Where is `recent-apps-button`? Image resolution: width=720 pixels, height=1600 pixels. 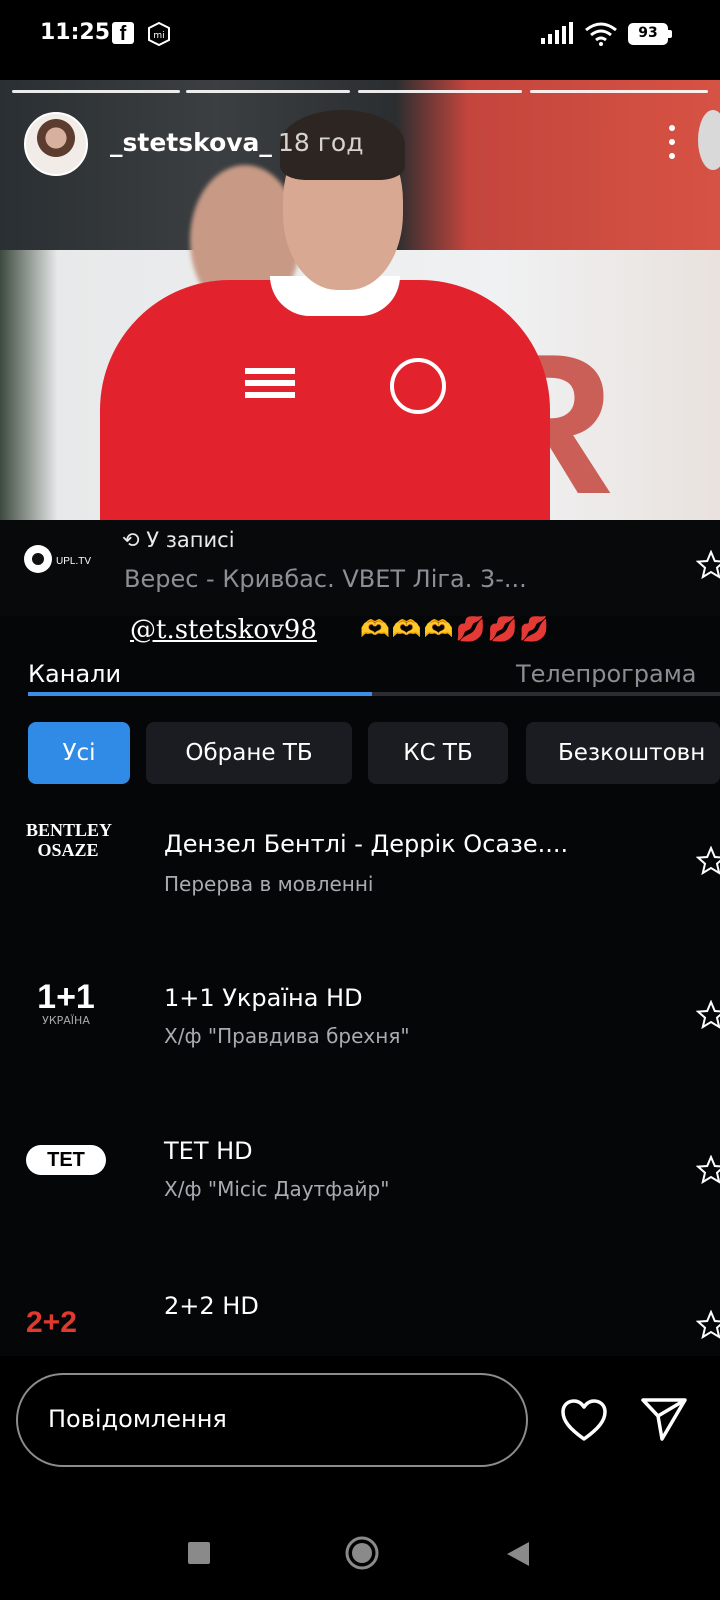 recent-apps-button is located at coordinates (199, 1553).